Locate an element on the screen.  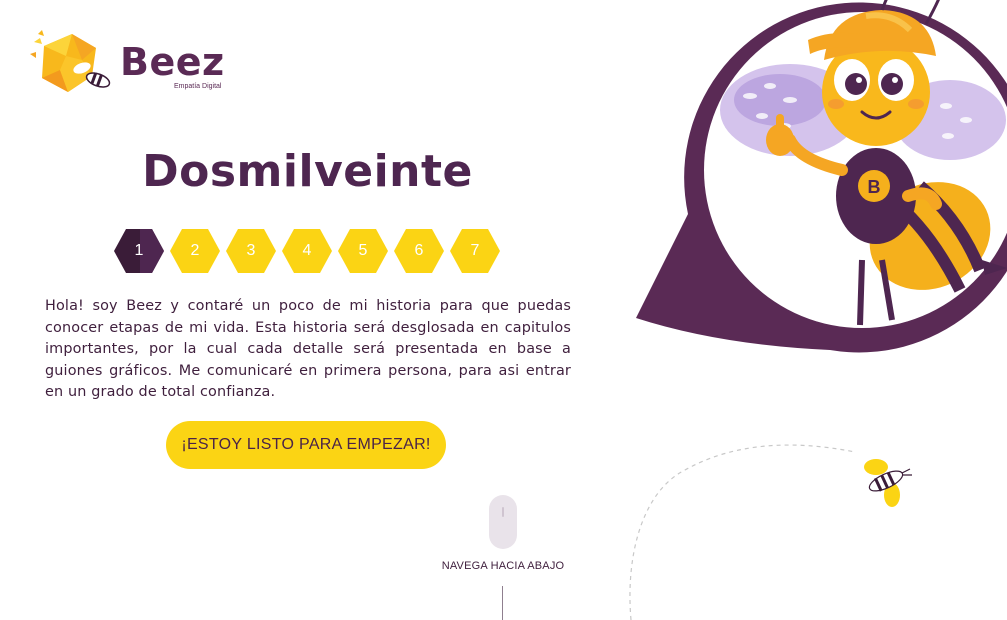
step-label: 6 is located at coordinates (419, 250).